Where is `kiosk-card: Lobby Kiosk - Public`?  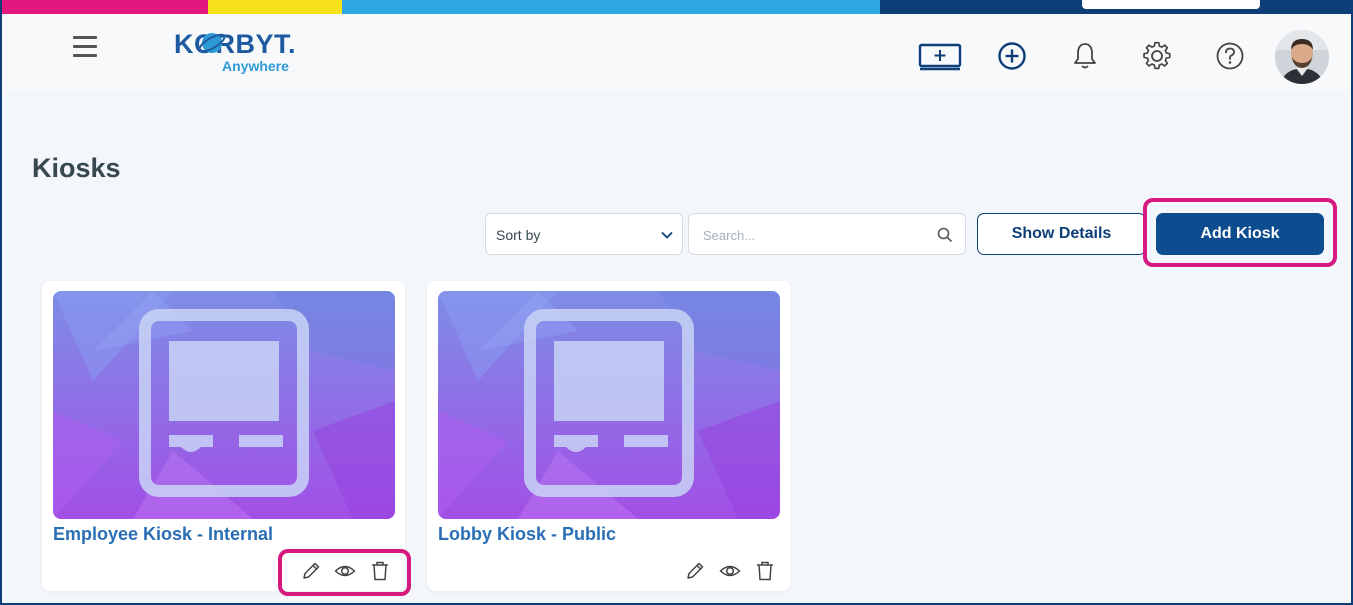 kiosk-card: Lobby Kiosk - Public is located at coordinates (609, 436).